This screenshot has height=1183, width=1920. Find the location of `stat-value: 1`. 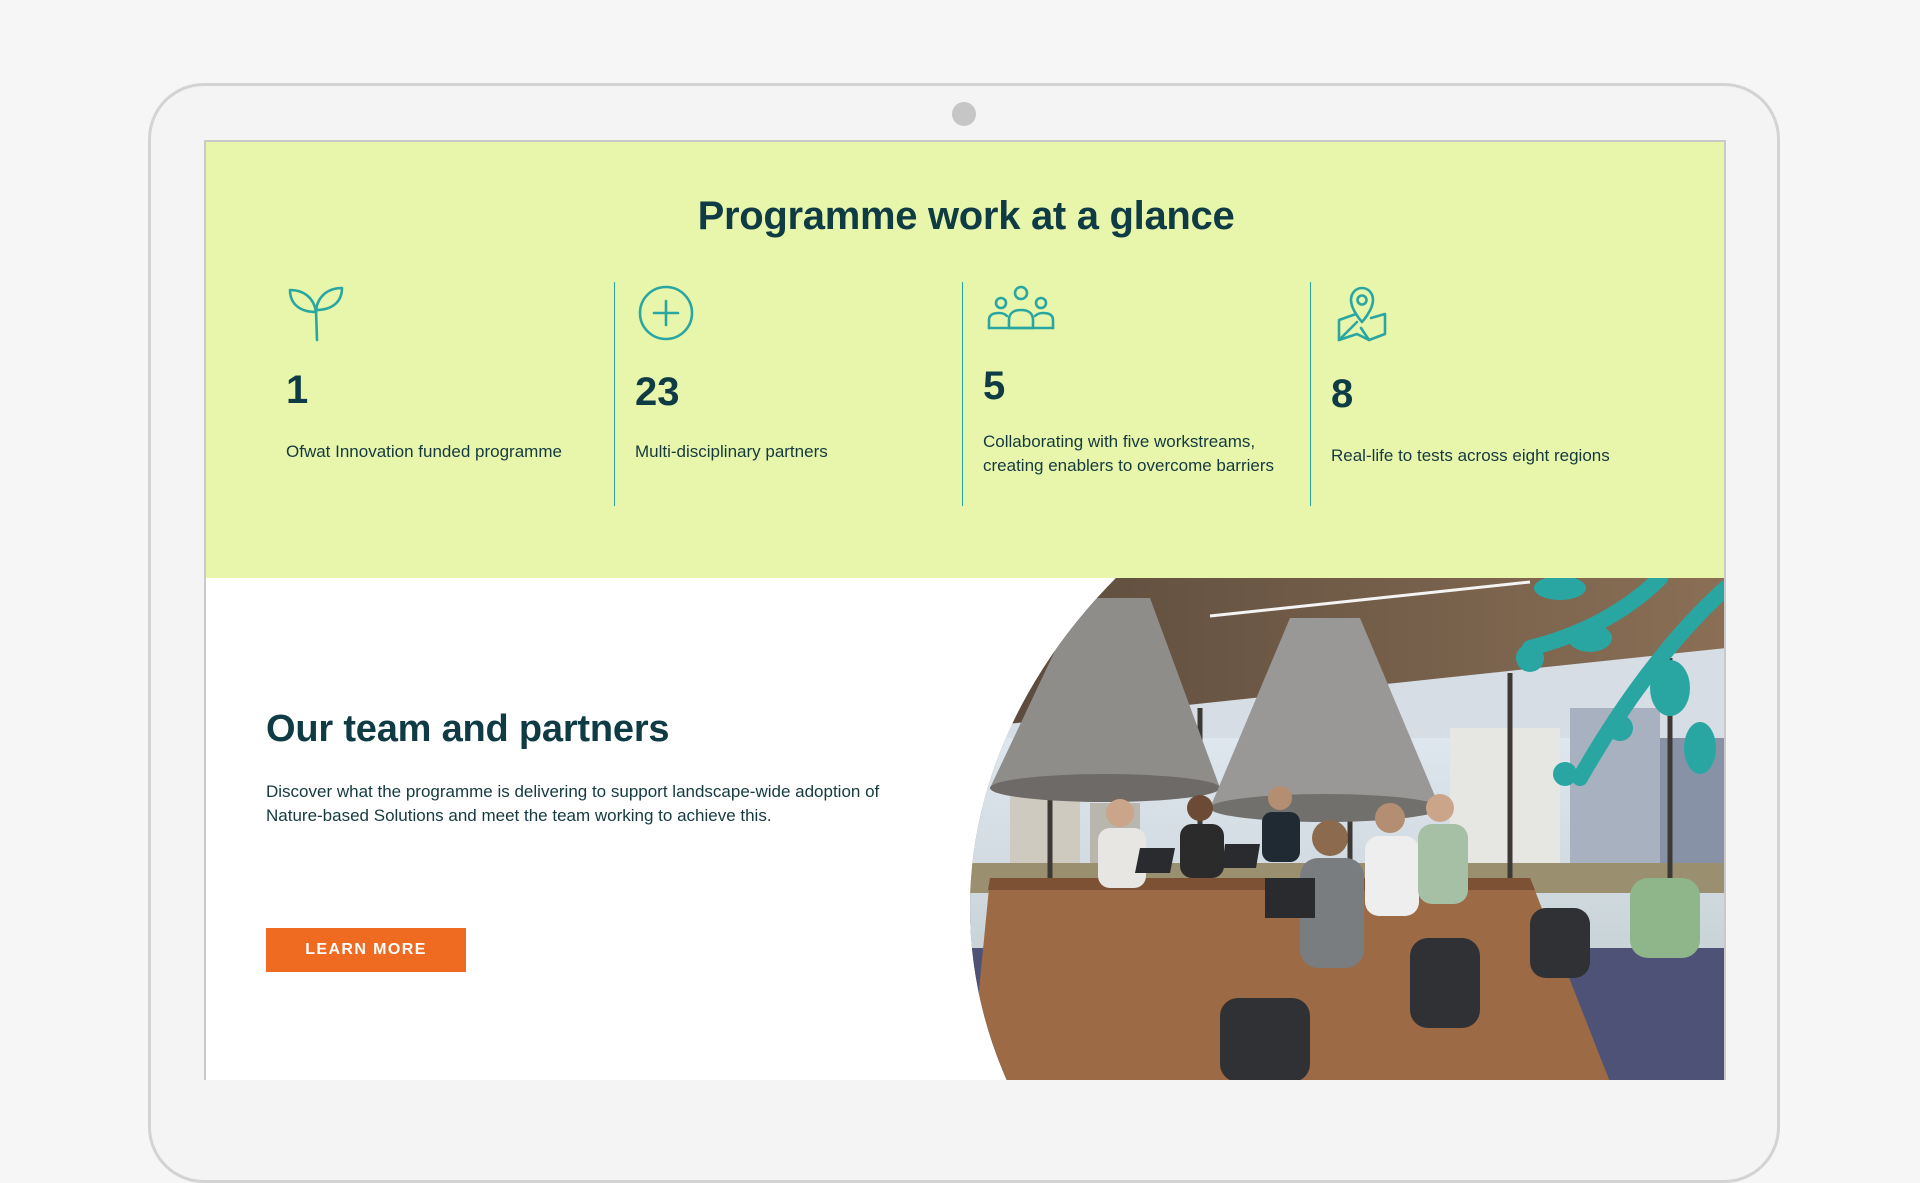

stat-value: 1 is located at coordinates (297, 390).